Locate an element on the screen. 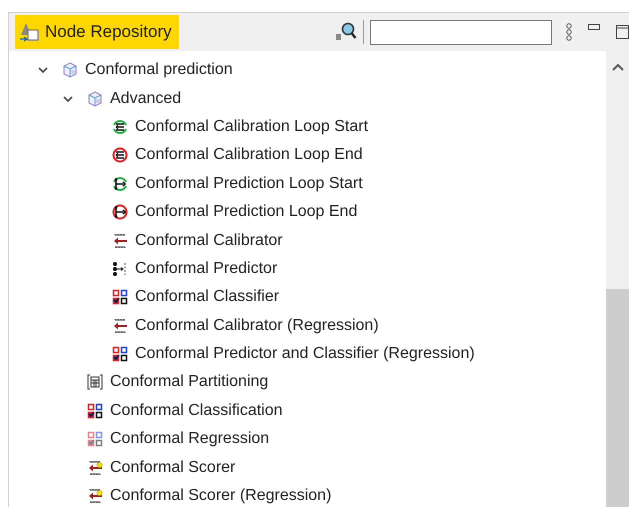 Image resolution: width=629 pixels, height=507 pixels. scrollbar-thumb is located at coordinates (617, 398).